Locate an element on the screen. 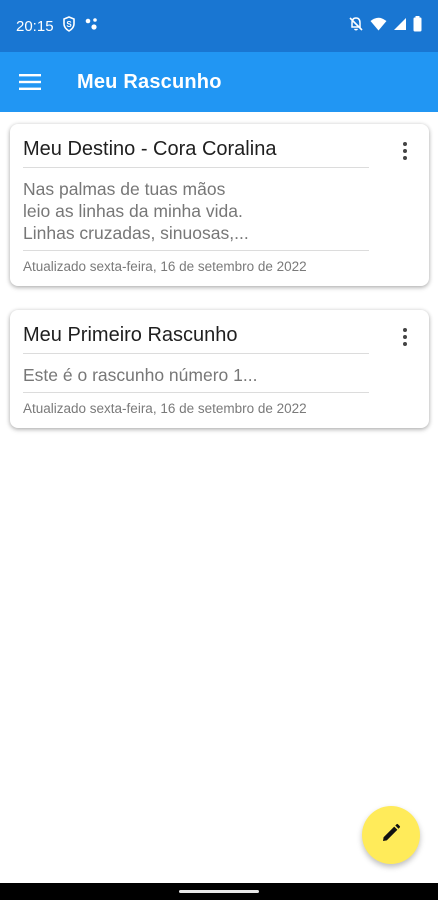 Image resolution: width=438 pixels, height=900 pixels. battery-icon is located at coordinates (417, 26).